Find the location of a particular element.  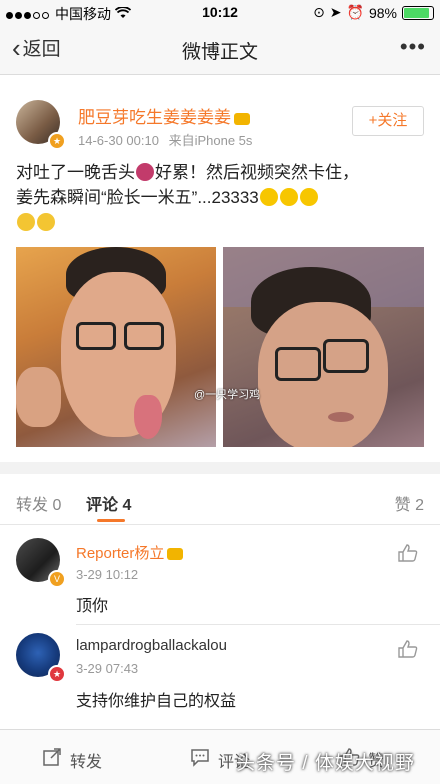

author-name: 肥豆芽吃生姜姜姜姜 is located at coordinates (164, 115).